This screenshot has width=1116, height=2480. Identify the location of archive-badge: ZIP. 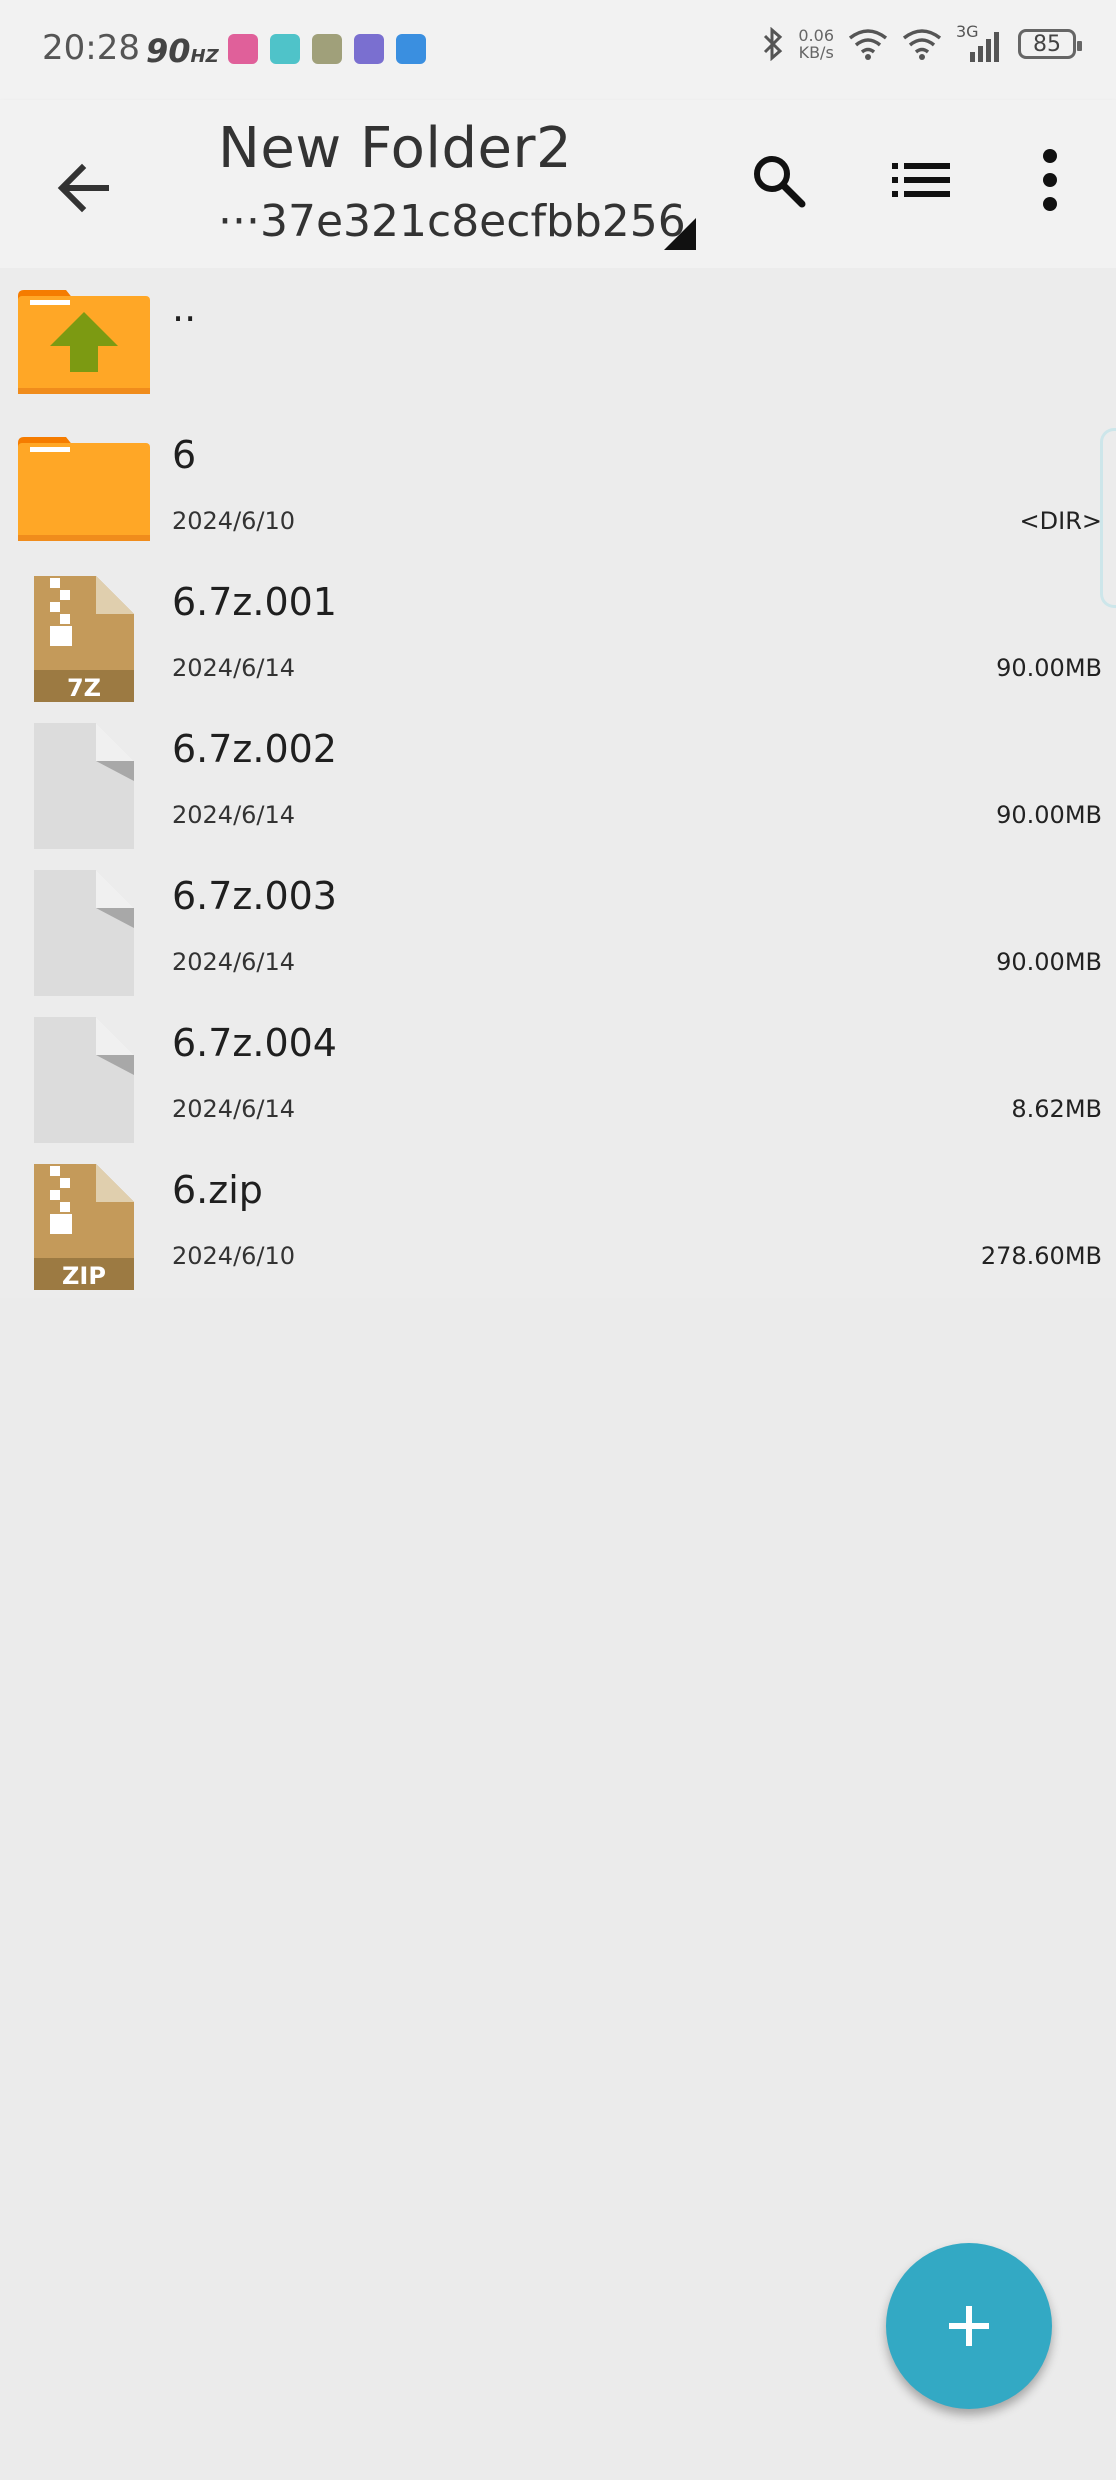
(84, 1276).